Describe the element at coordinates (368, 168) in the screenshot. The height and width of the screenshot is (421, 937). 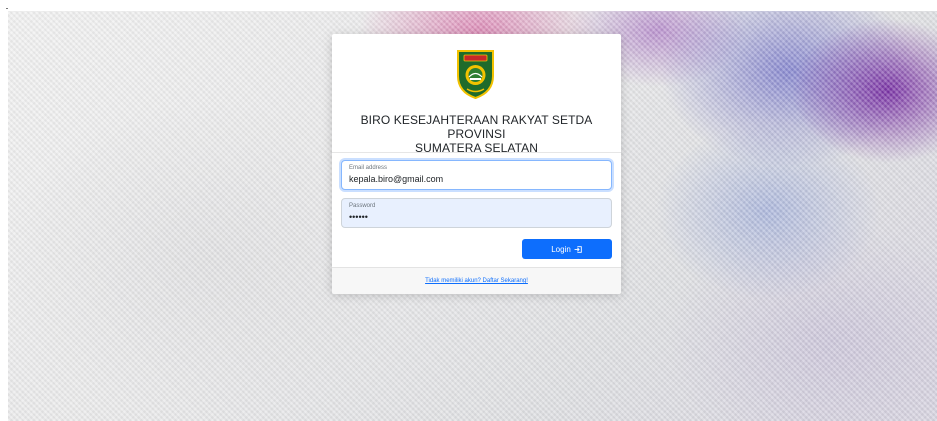
I see `email-label: Email address` at that location.